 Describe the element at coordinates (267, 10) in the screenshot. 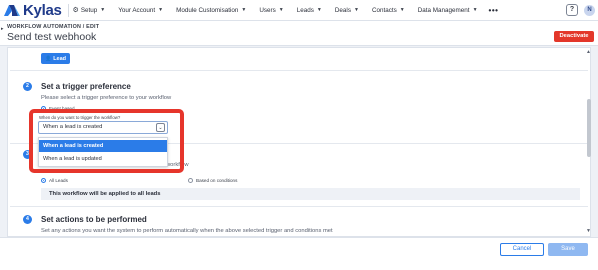

I see `nav-item-label: Users` at that location.